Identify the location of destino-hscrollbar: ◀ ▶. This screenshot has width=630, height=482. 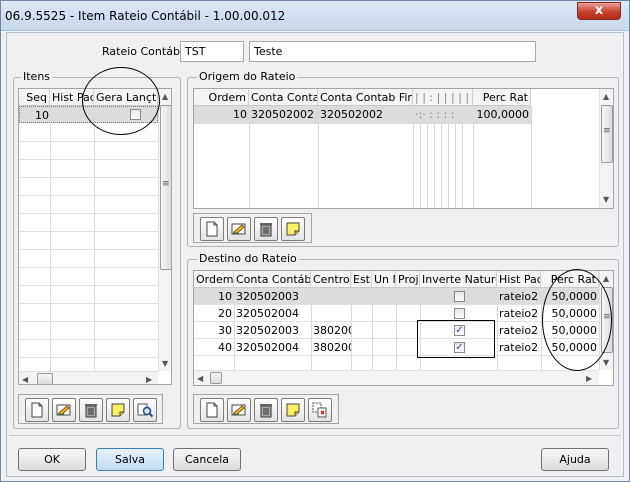
(396, 377).